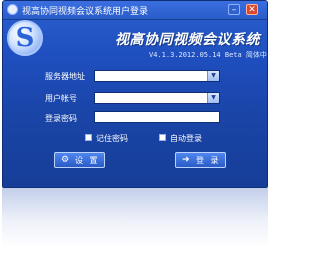 The height and width of the screenshot is (270, 320). Describe the element at coordinates (162, 137) in the screenshot. I see `auto-login-checkbox` at that location.